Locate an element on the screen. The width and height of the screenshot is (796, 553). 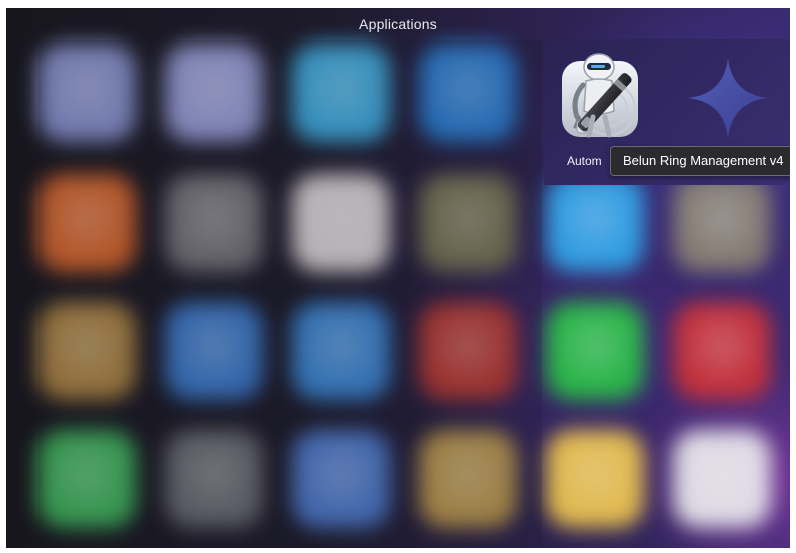
app-name-tooltip: Belun Ring Management v4 is located at coordinates (700, 161).